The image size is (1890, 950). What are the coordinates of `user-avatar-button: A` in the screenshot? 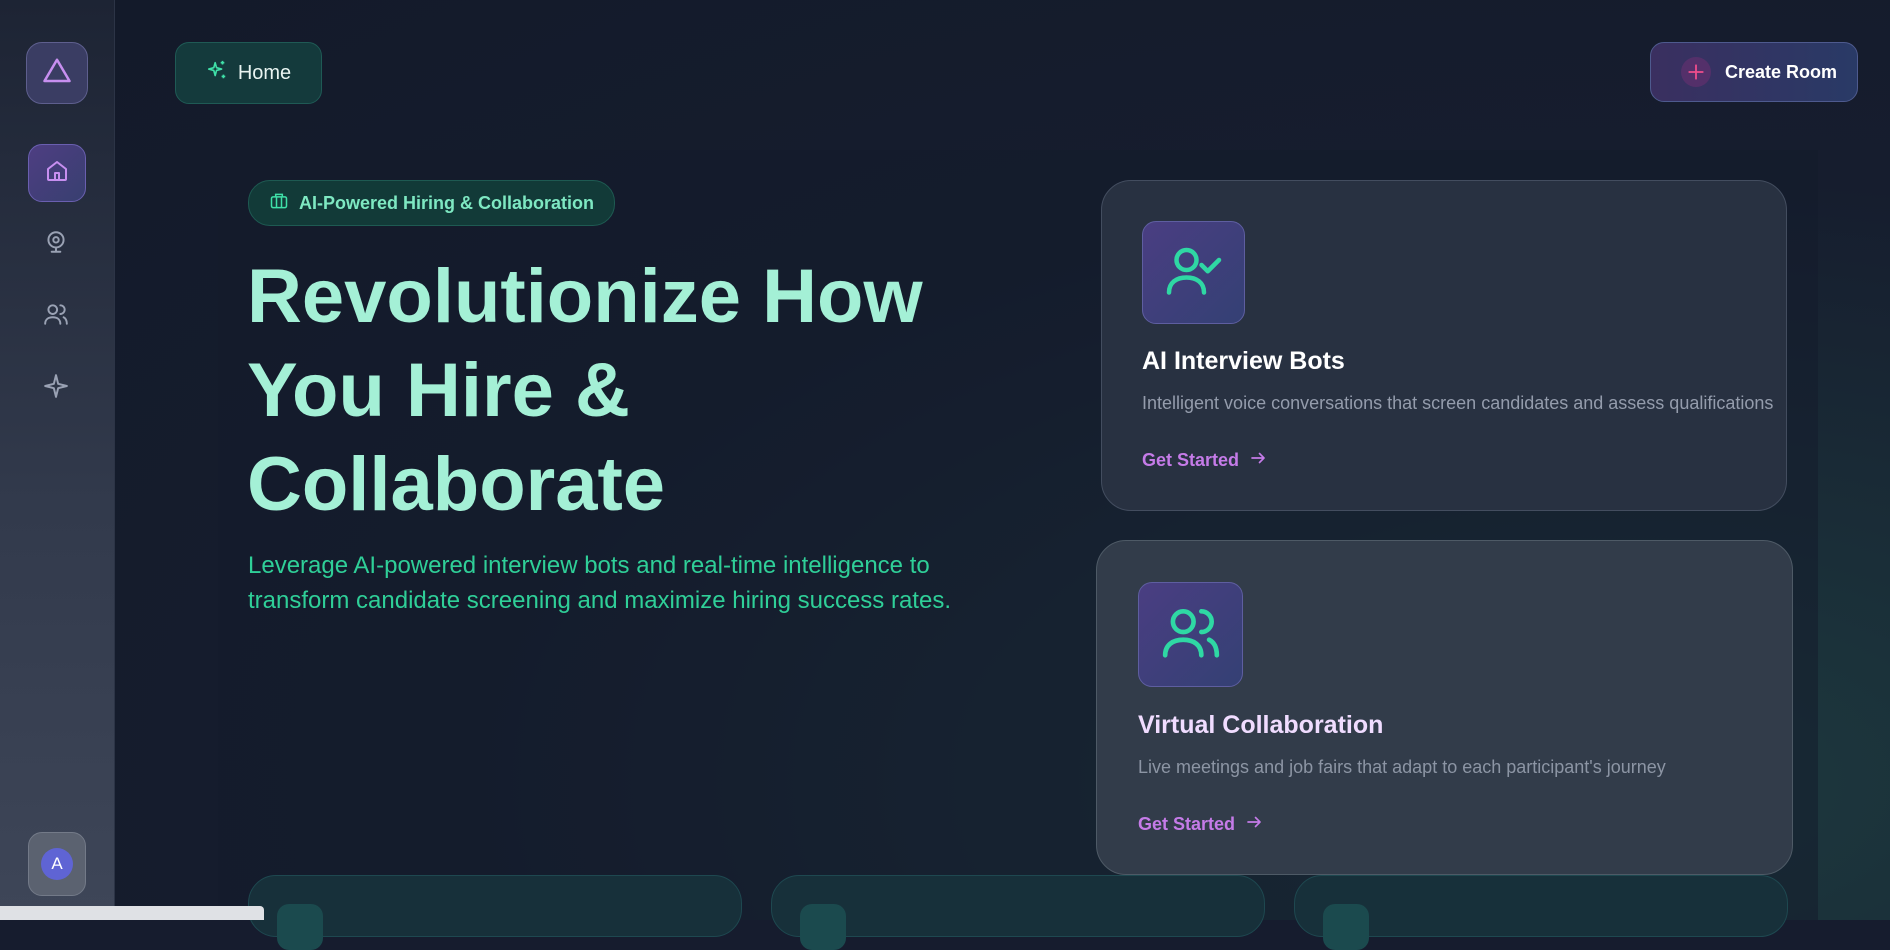 It's located at (57, 864).